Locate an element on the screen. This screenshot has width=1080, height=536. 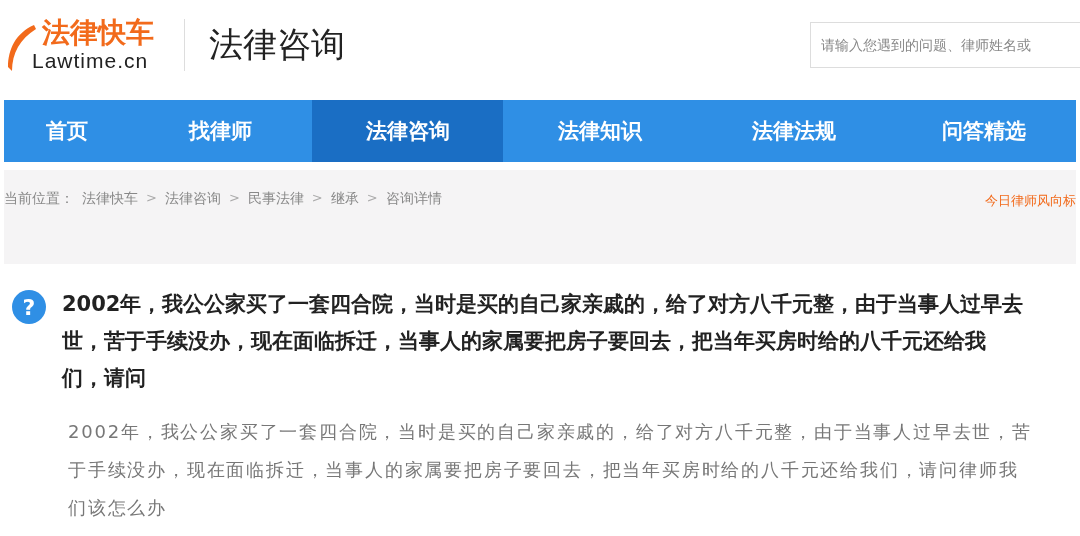
side-link: 今日律师风向标 is located at coordinates (1030, 200).